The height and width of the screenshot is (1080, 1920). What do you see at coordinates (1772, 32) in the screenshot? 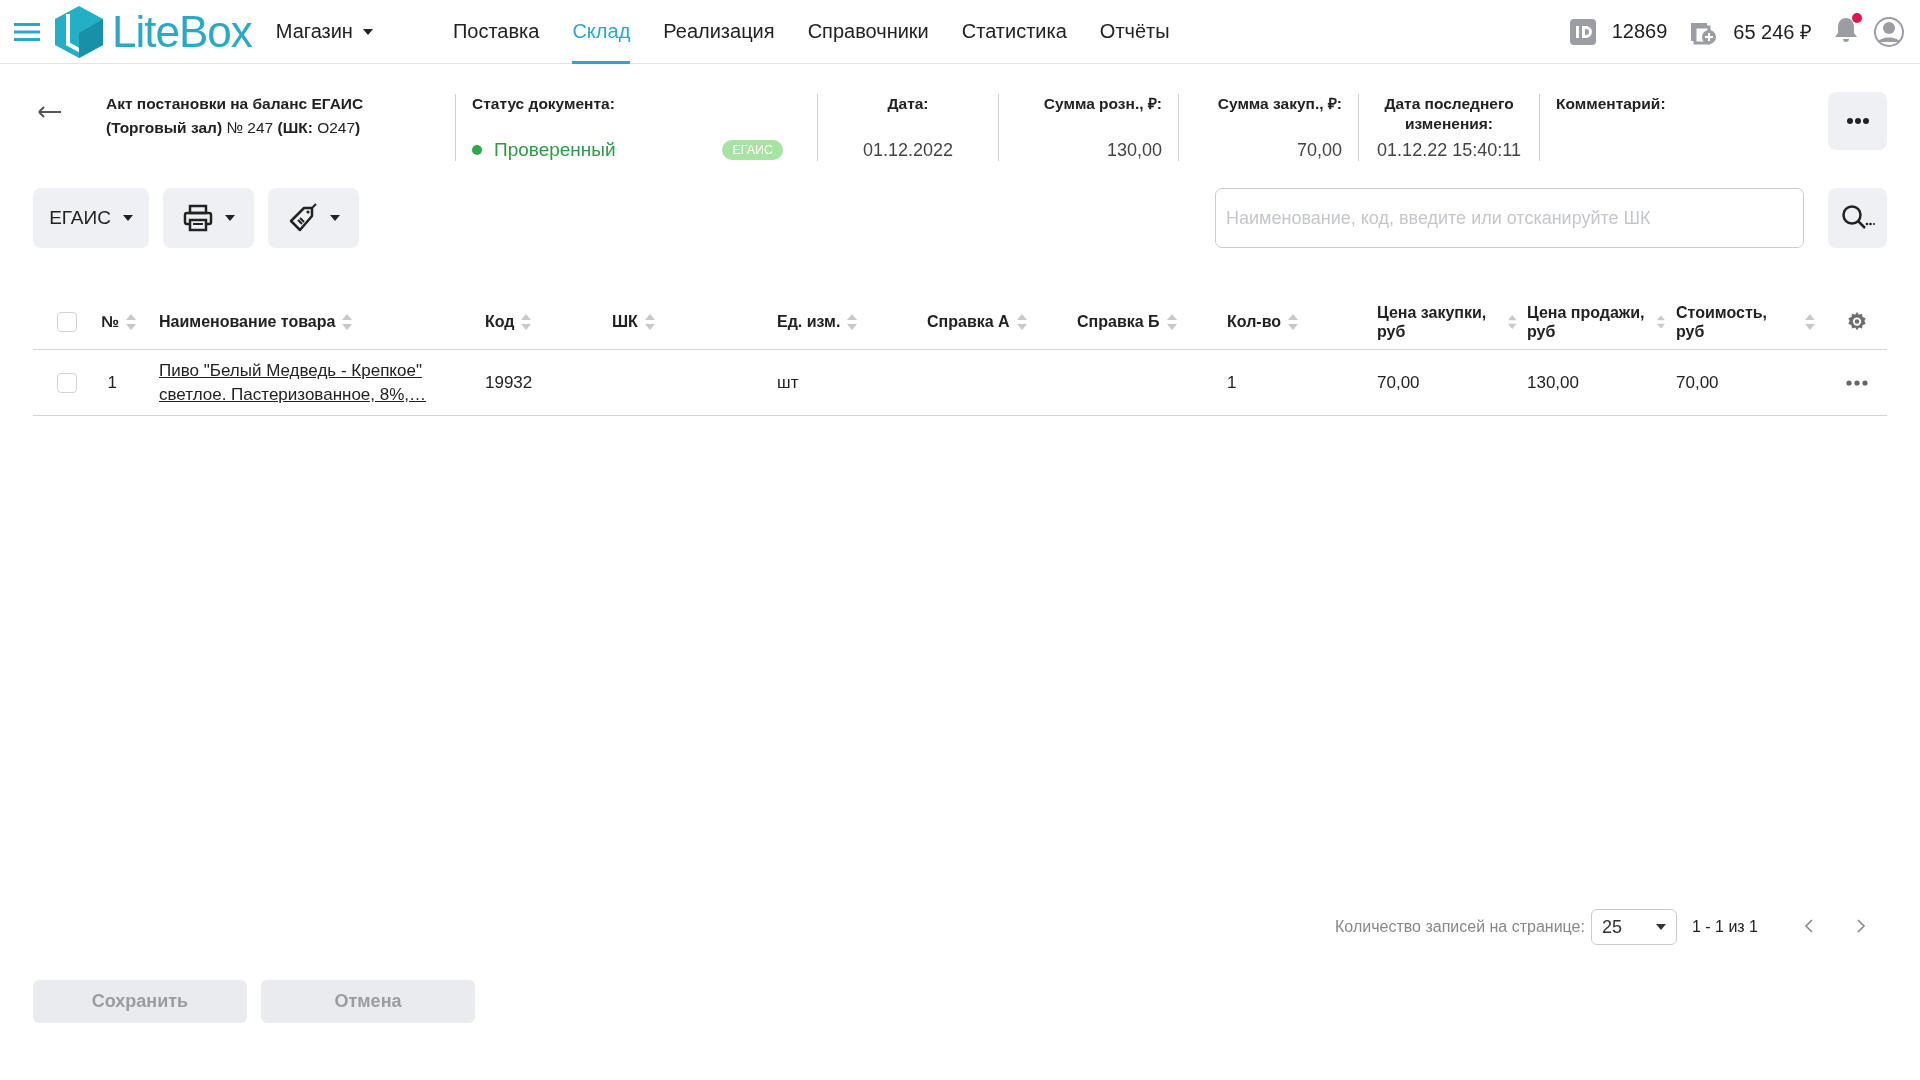
I see `balance: 65 246 ₽` at bounding box center [1772, 32].